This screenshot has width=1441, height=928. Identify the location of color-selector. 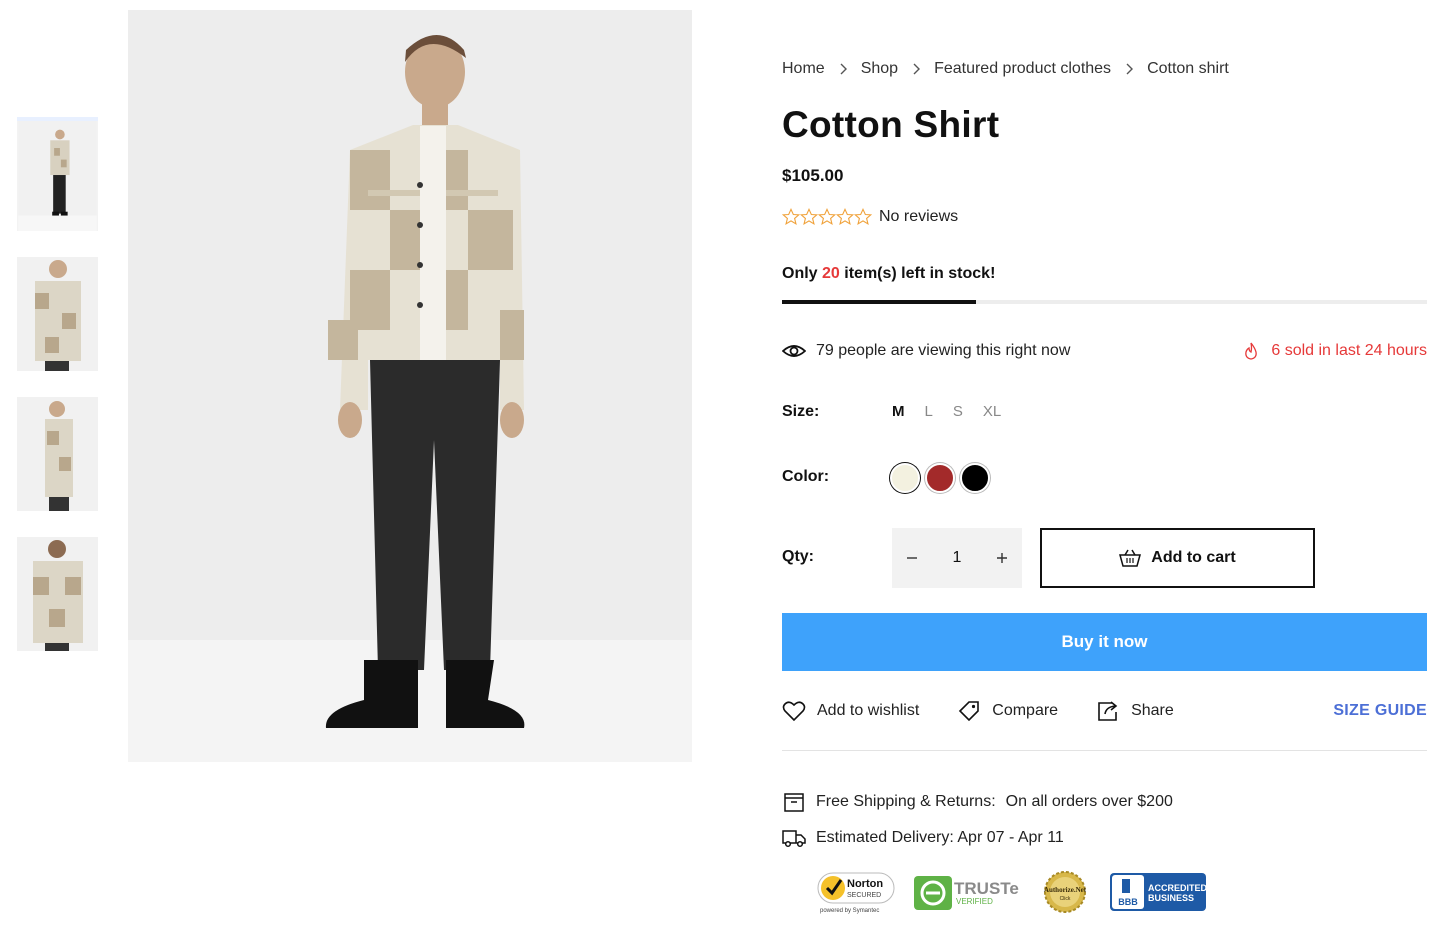
(942, 478).